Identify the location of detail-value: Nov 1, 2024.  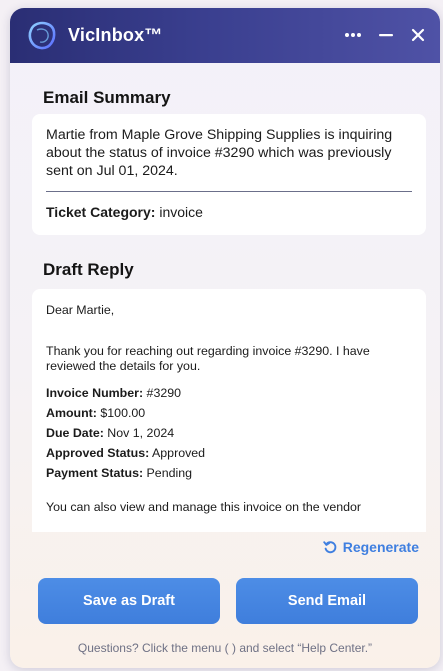
(141, 433).